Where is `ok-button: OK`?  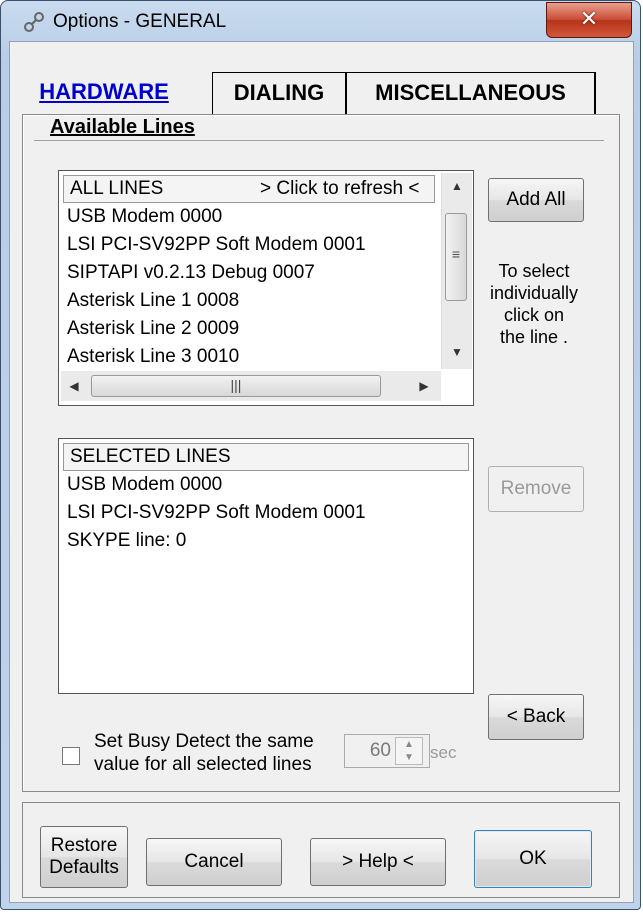 ok-button: OK is located at coordinates (533, 859).